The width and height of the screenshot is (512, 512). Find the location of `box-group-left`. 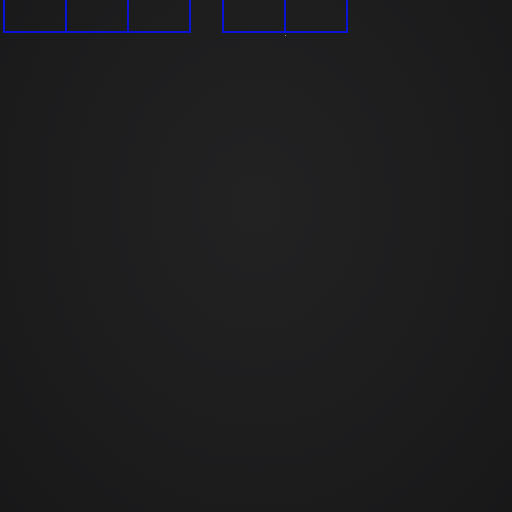

box-group-left is located at coordinates (97, 16).